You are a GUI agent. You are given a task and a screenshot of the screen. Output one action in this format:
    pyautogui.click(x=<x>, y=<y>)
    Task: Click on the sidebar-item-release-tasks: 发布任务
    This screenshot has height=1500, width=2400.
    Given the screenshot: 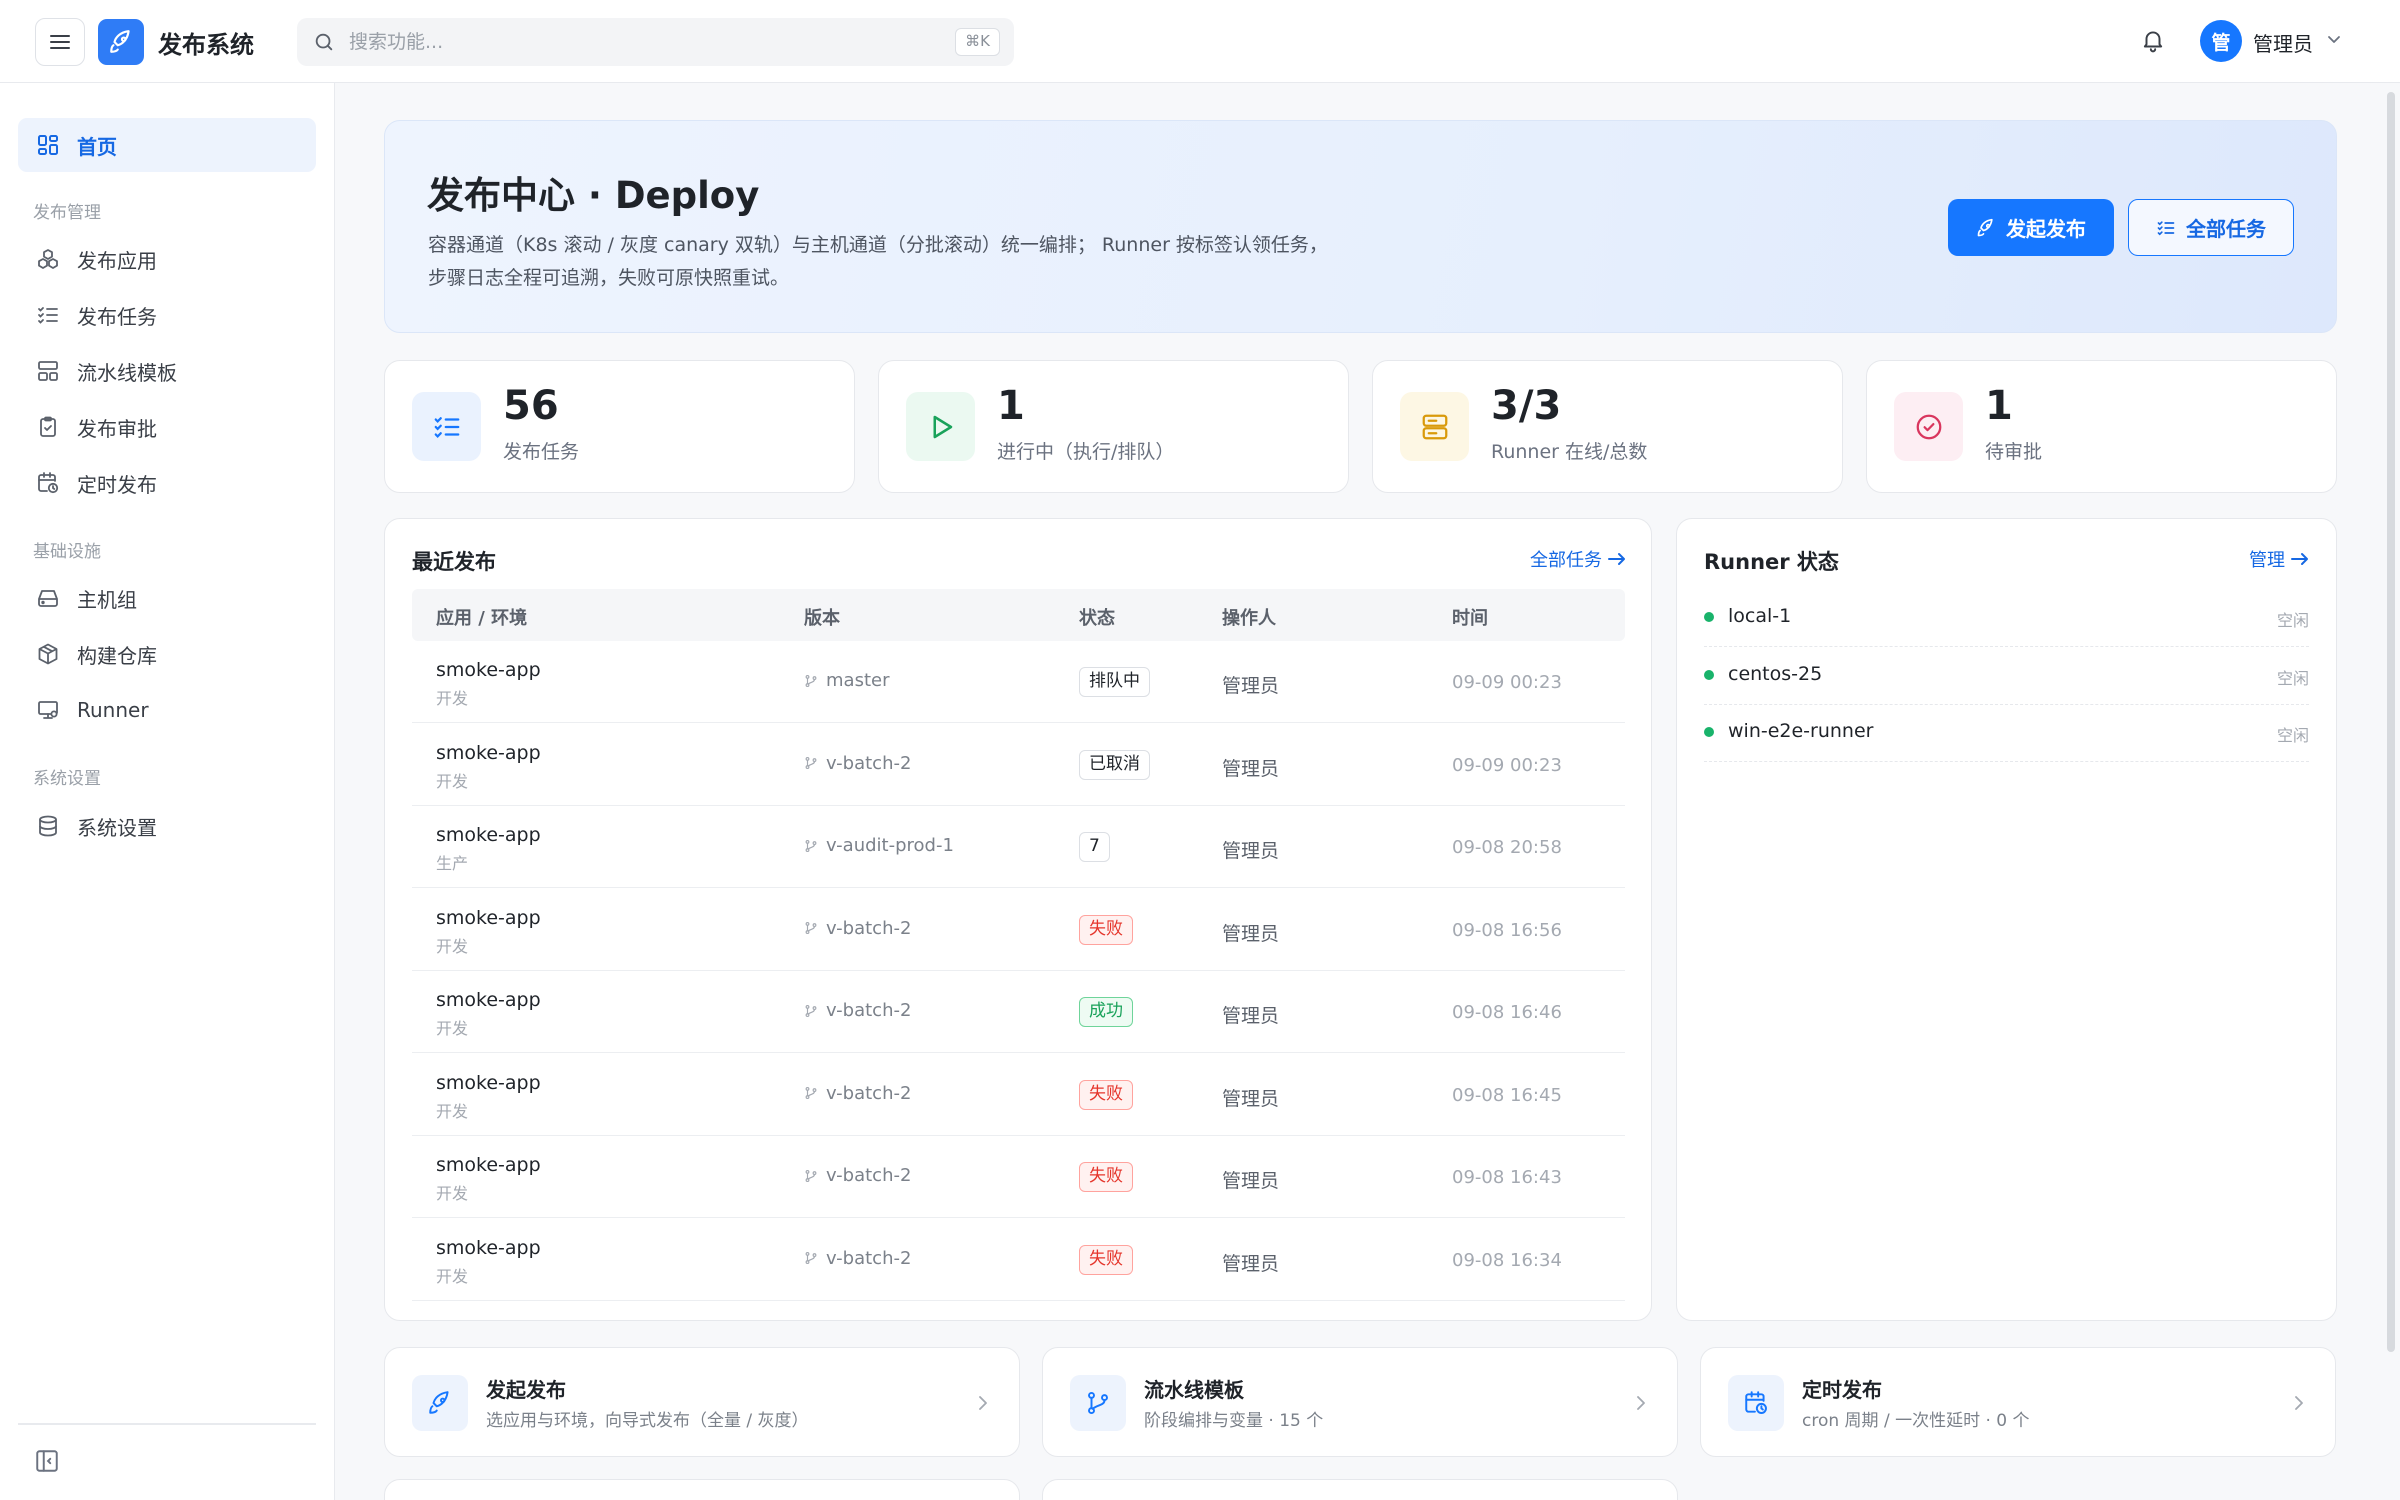 What is the action you would take?
    pyautogui.click(x=167, y=315)
    